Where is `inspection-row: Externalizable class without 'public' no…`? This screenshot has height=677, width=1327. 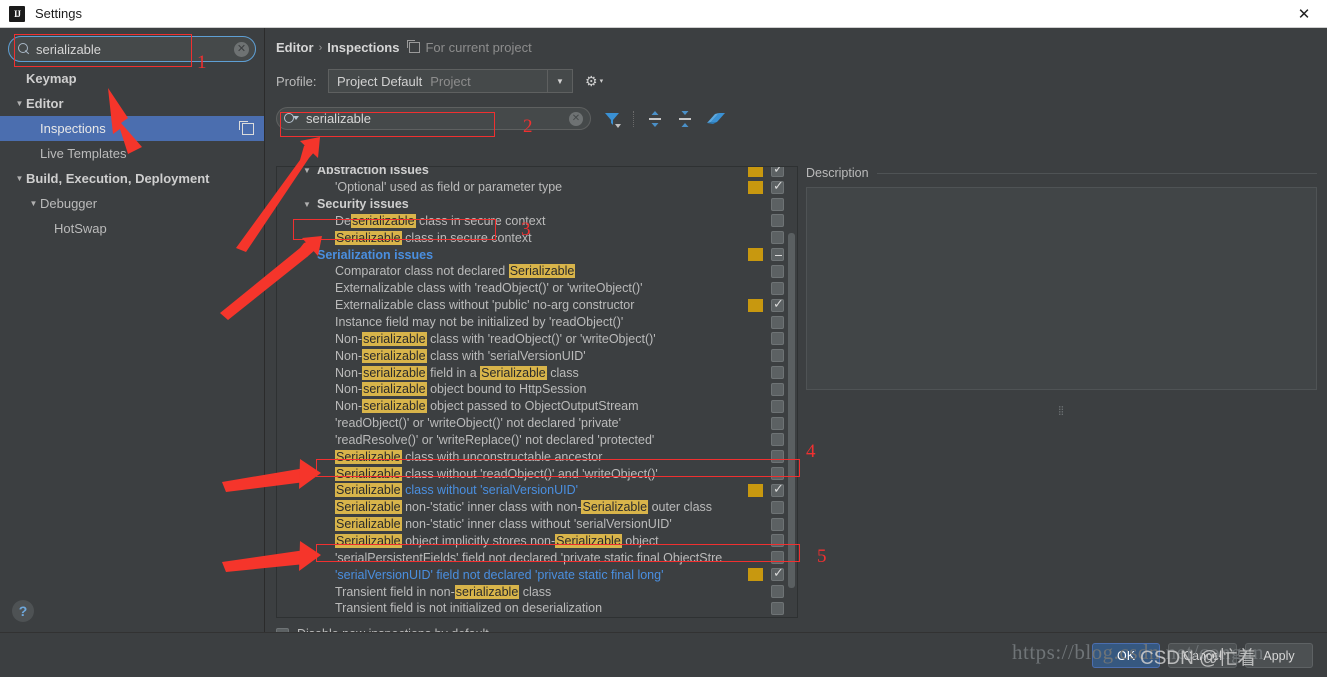 inspection-row: Externalizable class without 'public' no… is located at coordinates (537, 305).